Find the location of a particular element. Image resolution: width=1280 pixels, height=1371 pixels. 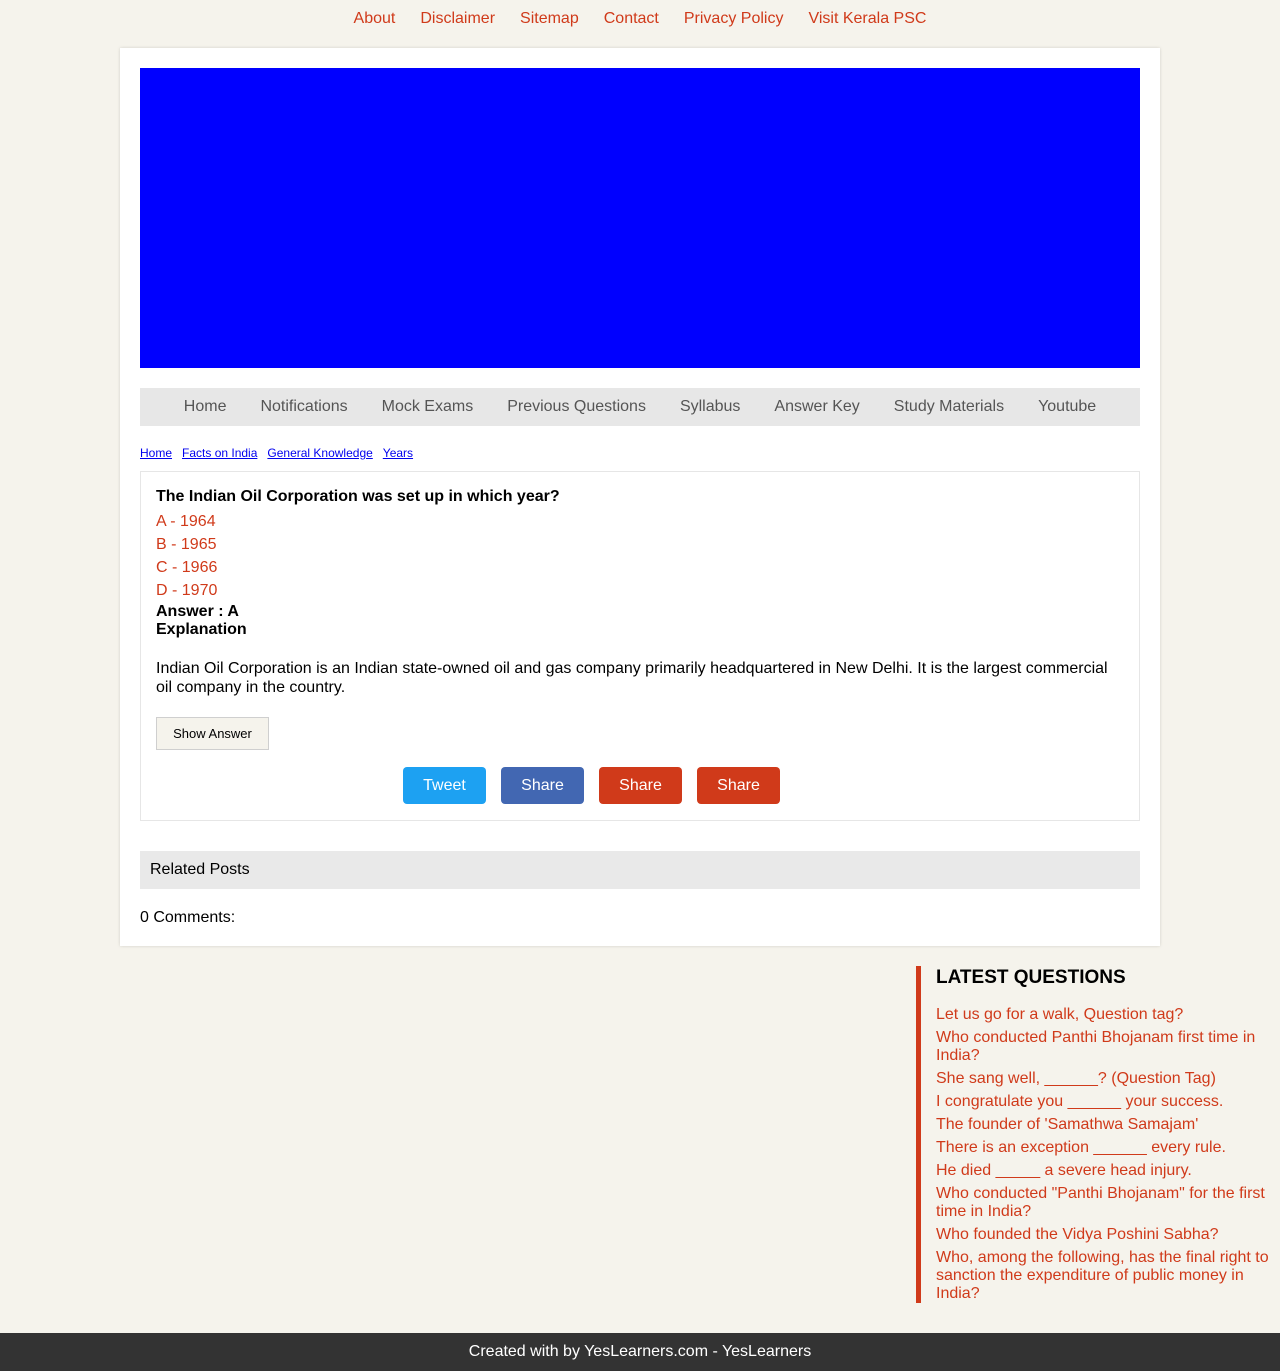

top-link-about: About is located at coordinates (375, 23).